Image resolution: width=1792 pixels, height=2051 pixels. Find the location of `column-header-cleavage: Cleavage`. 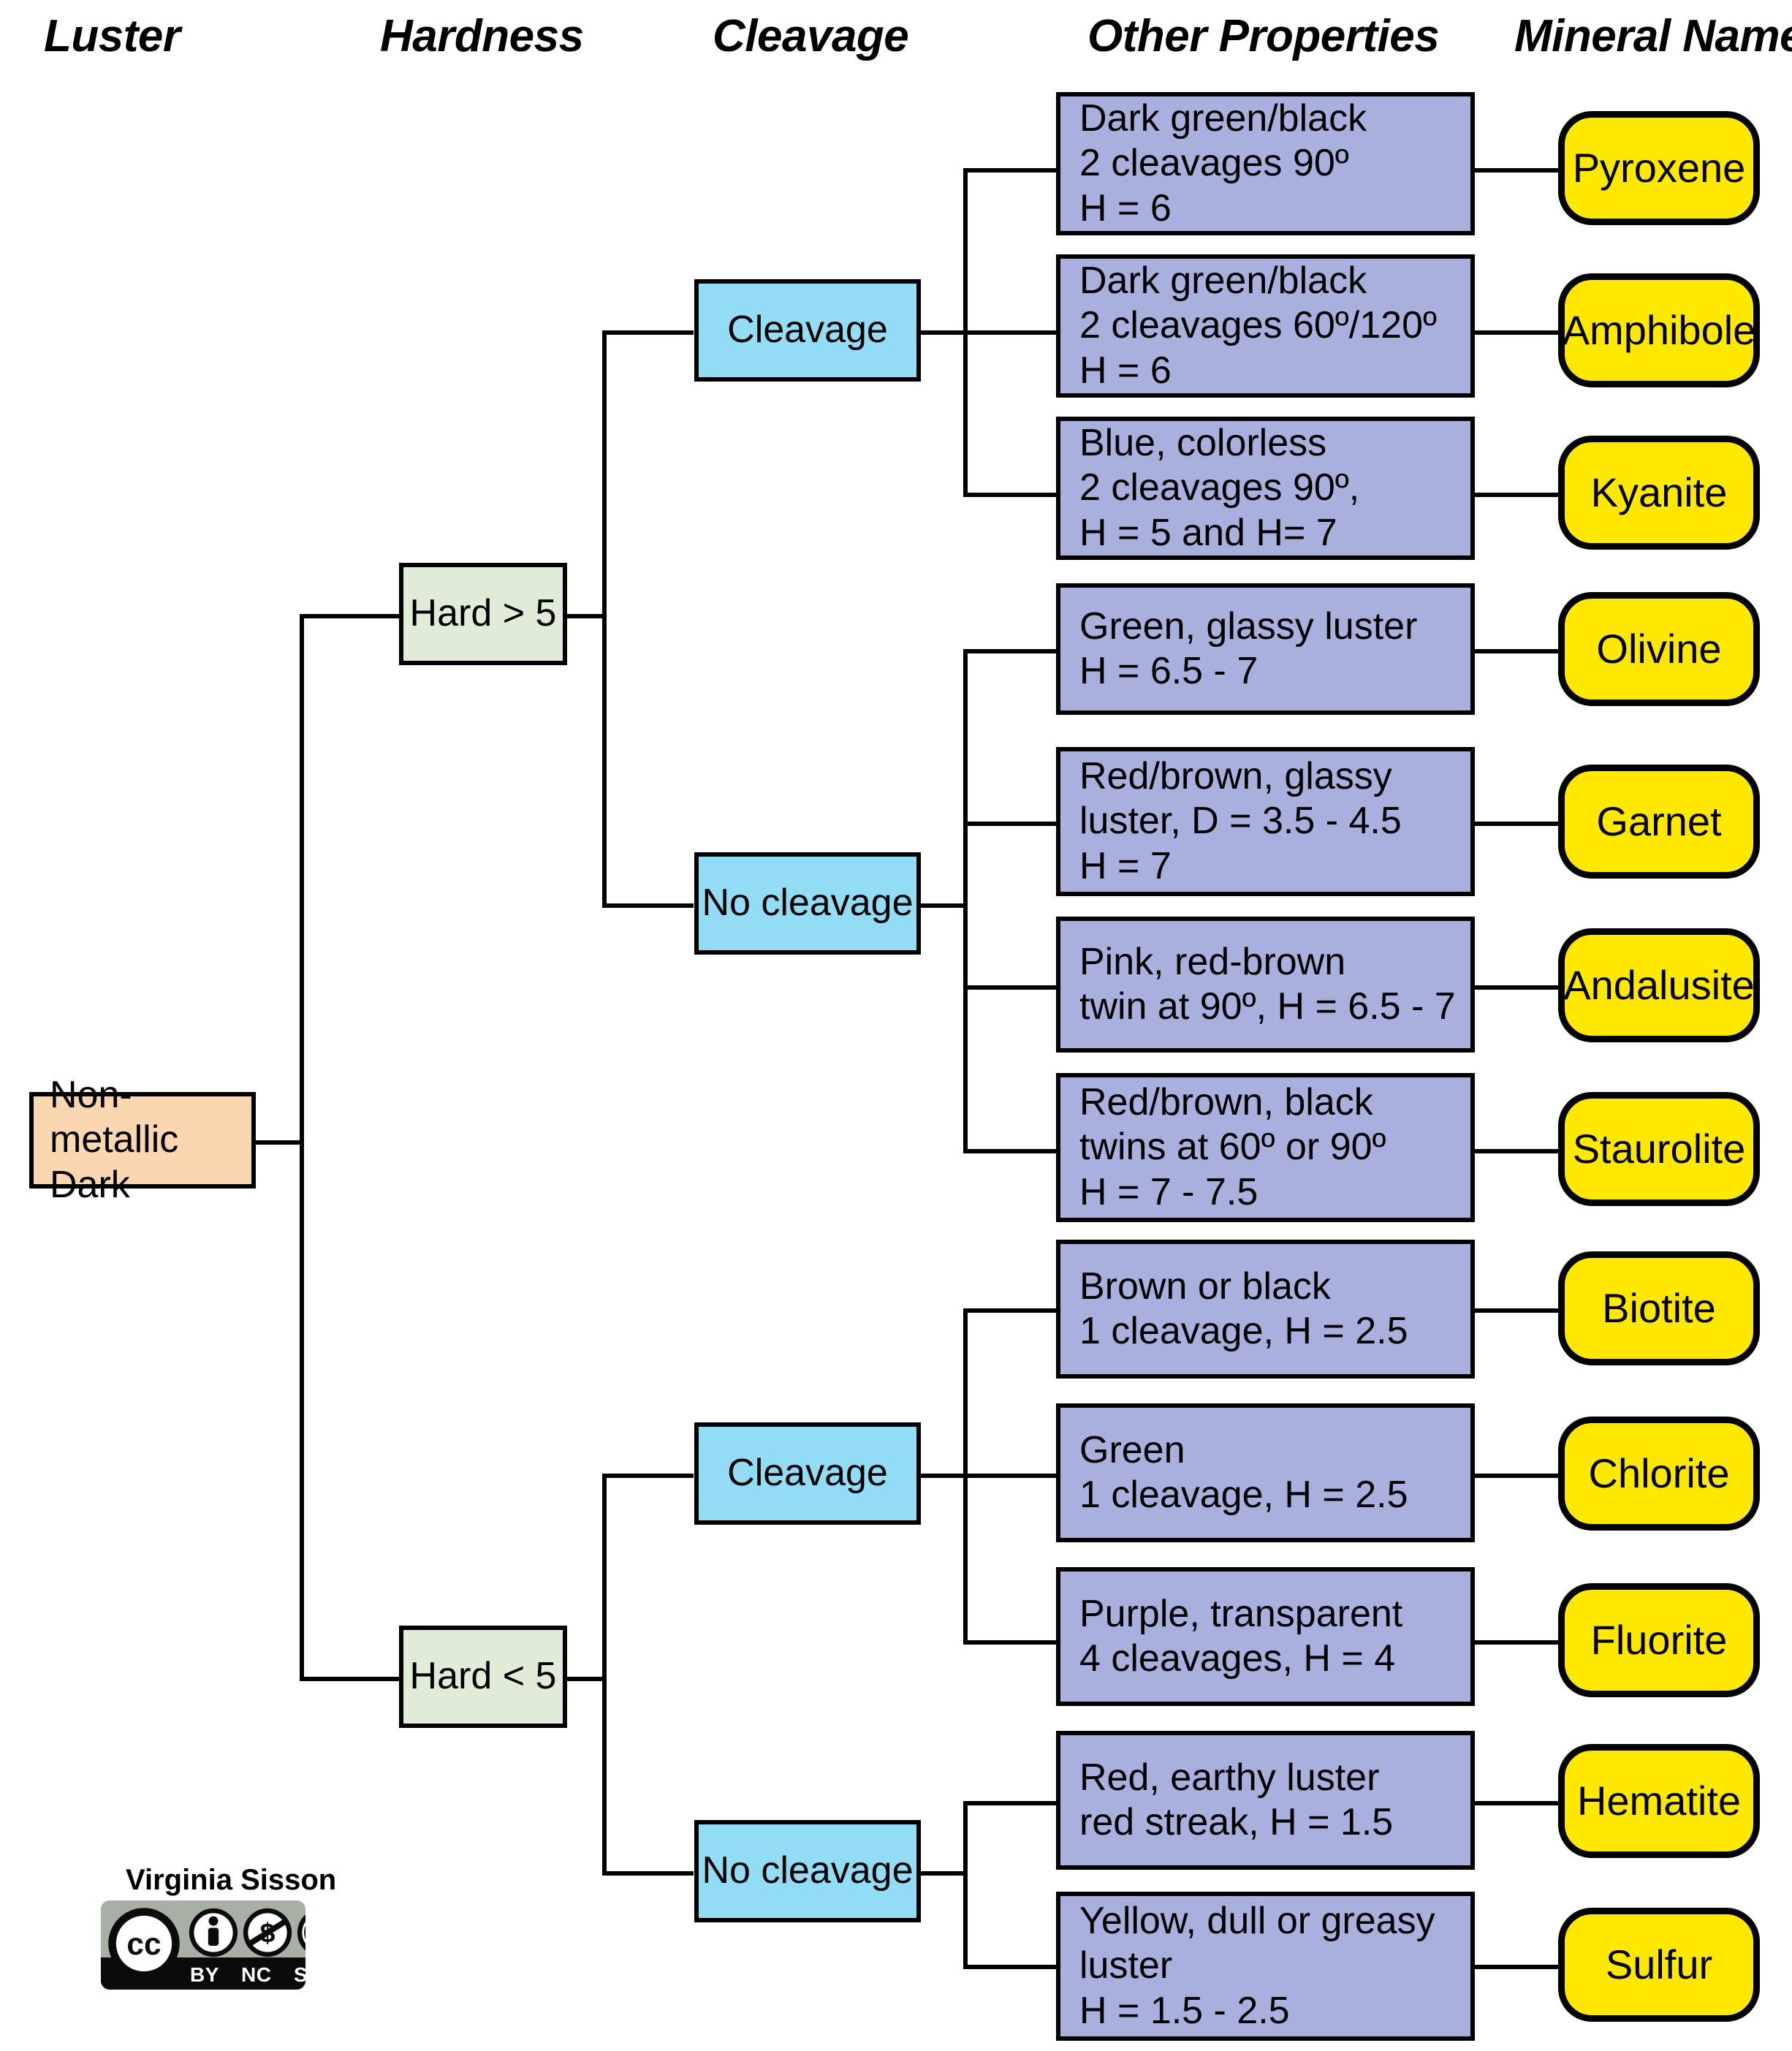

column-header-cleavage: Cleavage is located at coordinates (811, 36).